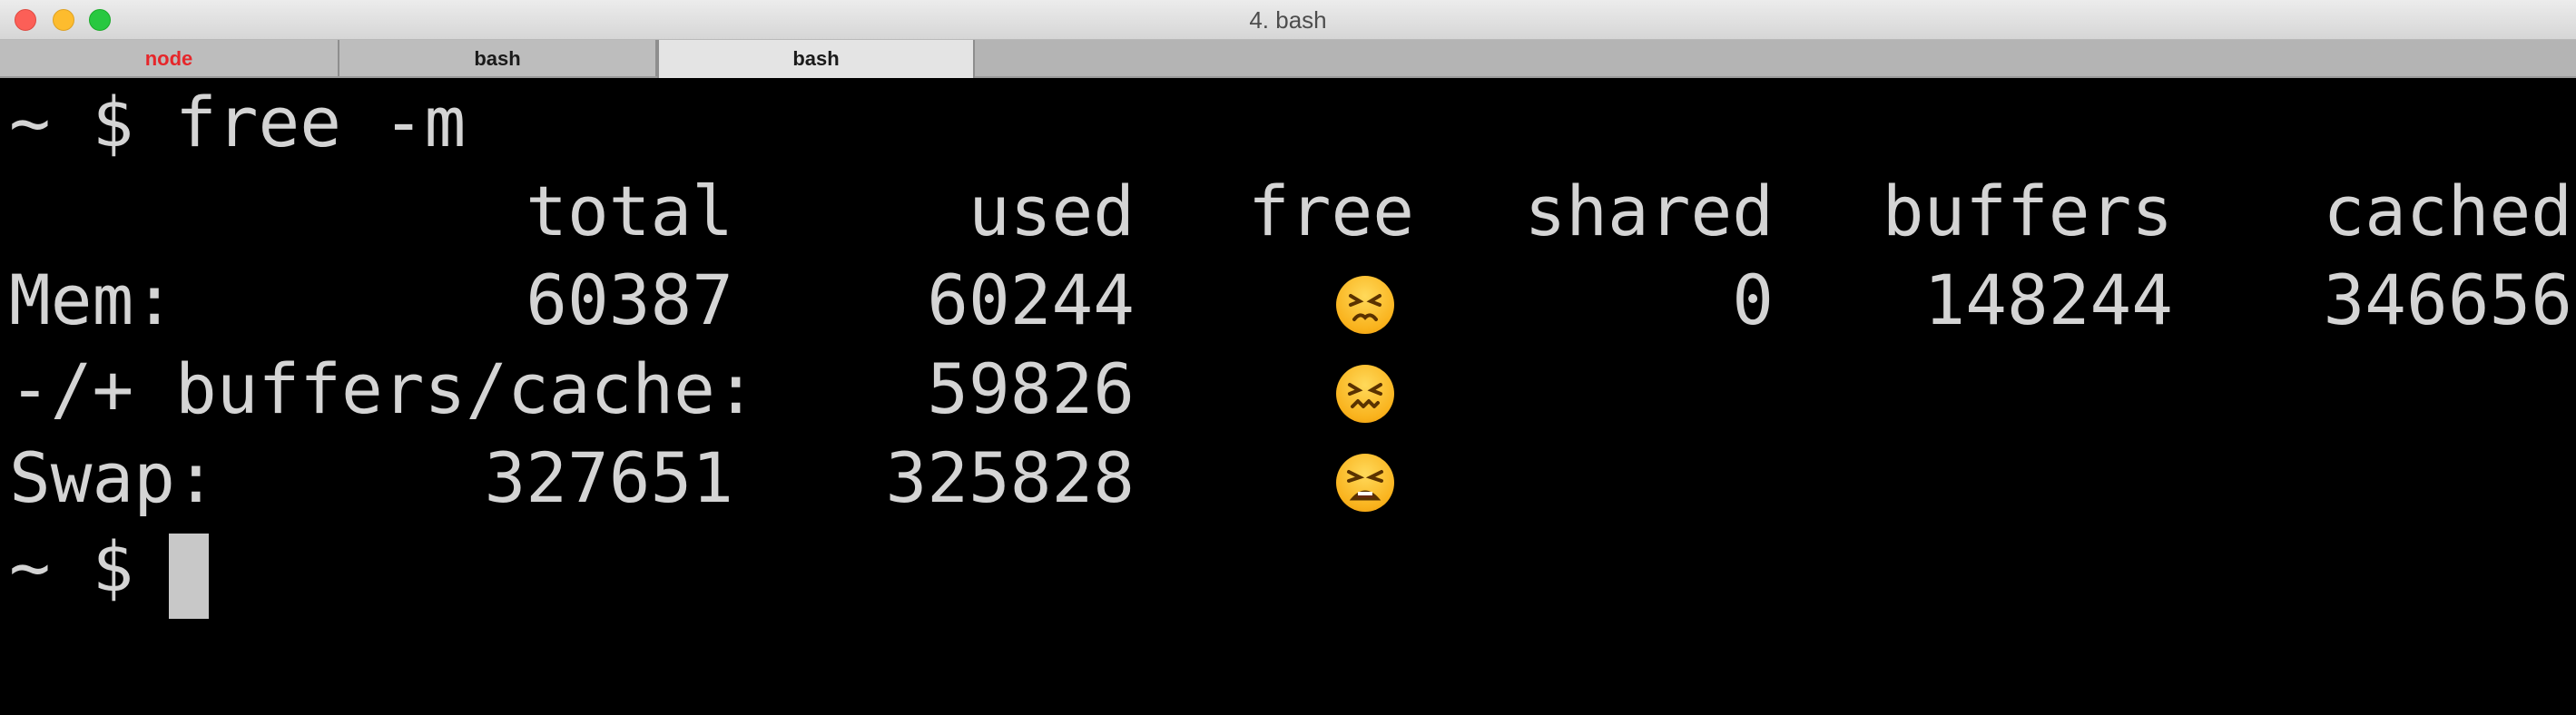 Image resolution: width=2576 pixels, height=715 pixels. I want to click on prompt: ~ $, so click(92, 566).